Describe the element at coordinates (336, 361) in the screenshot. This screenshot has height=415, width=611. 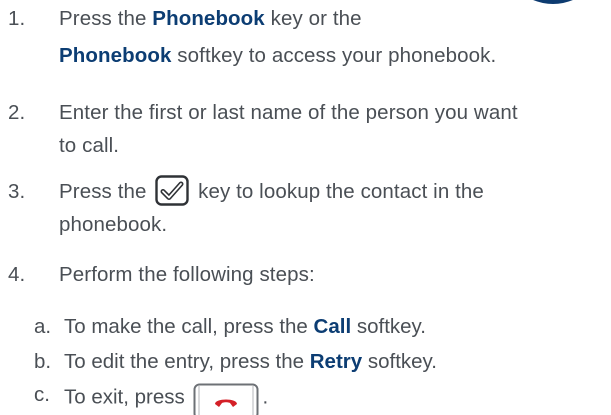
I see `retry-softkey-name: Retry` at that location.